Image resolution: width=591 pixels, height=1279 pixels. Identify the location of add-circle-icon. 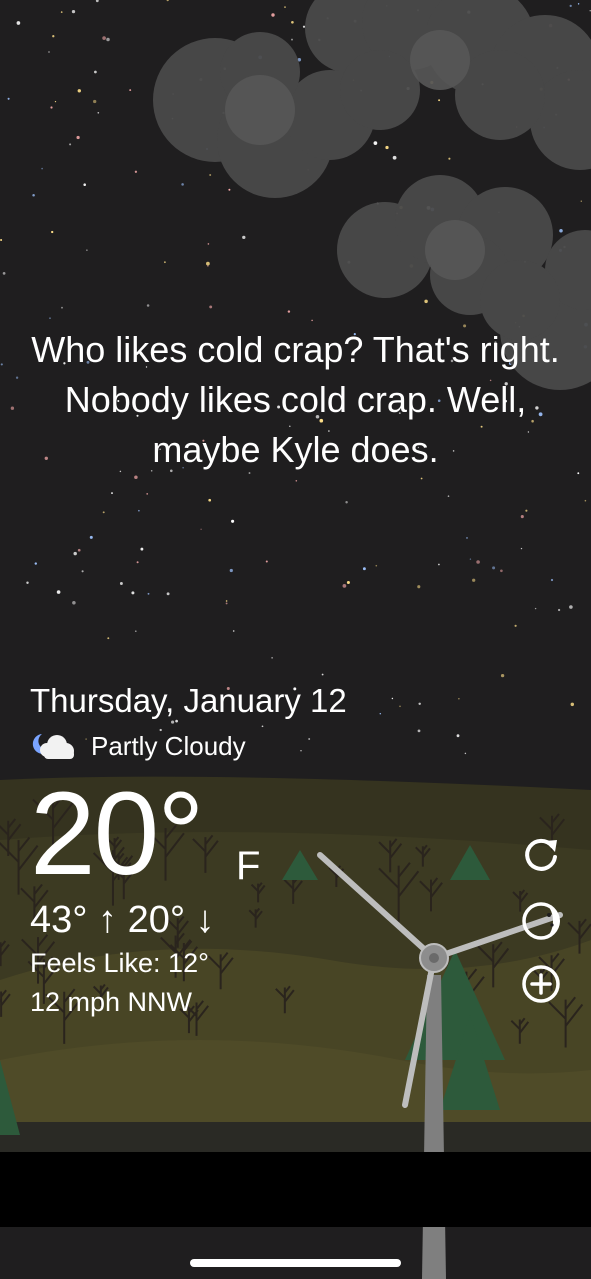
(541, 984).